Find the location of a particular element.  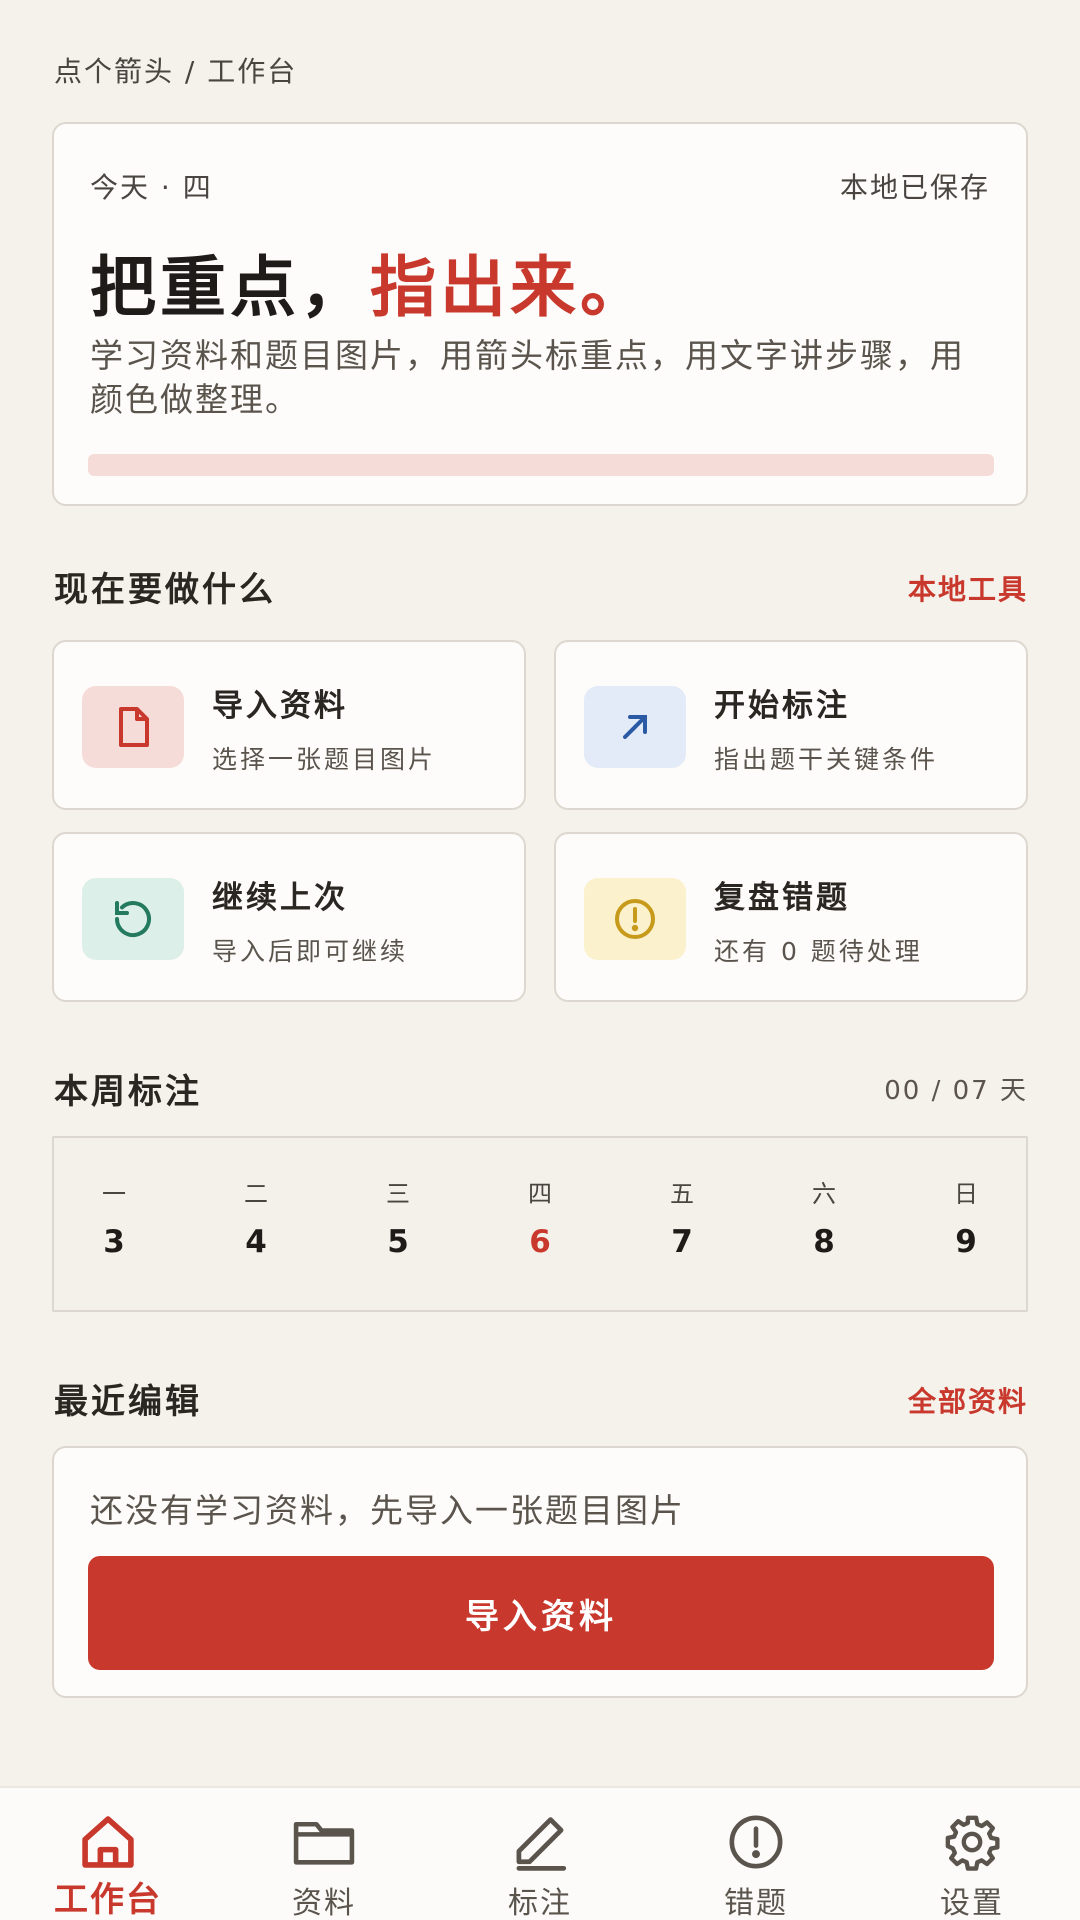

folder-icon is located at coordinates (324, 1842).